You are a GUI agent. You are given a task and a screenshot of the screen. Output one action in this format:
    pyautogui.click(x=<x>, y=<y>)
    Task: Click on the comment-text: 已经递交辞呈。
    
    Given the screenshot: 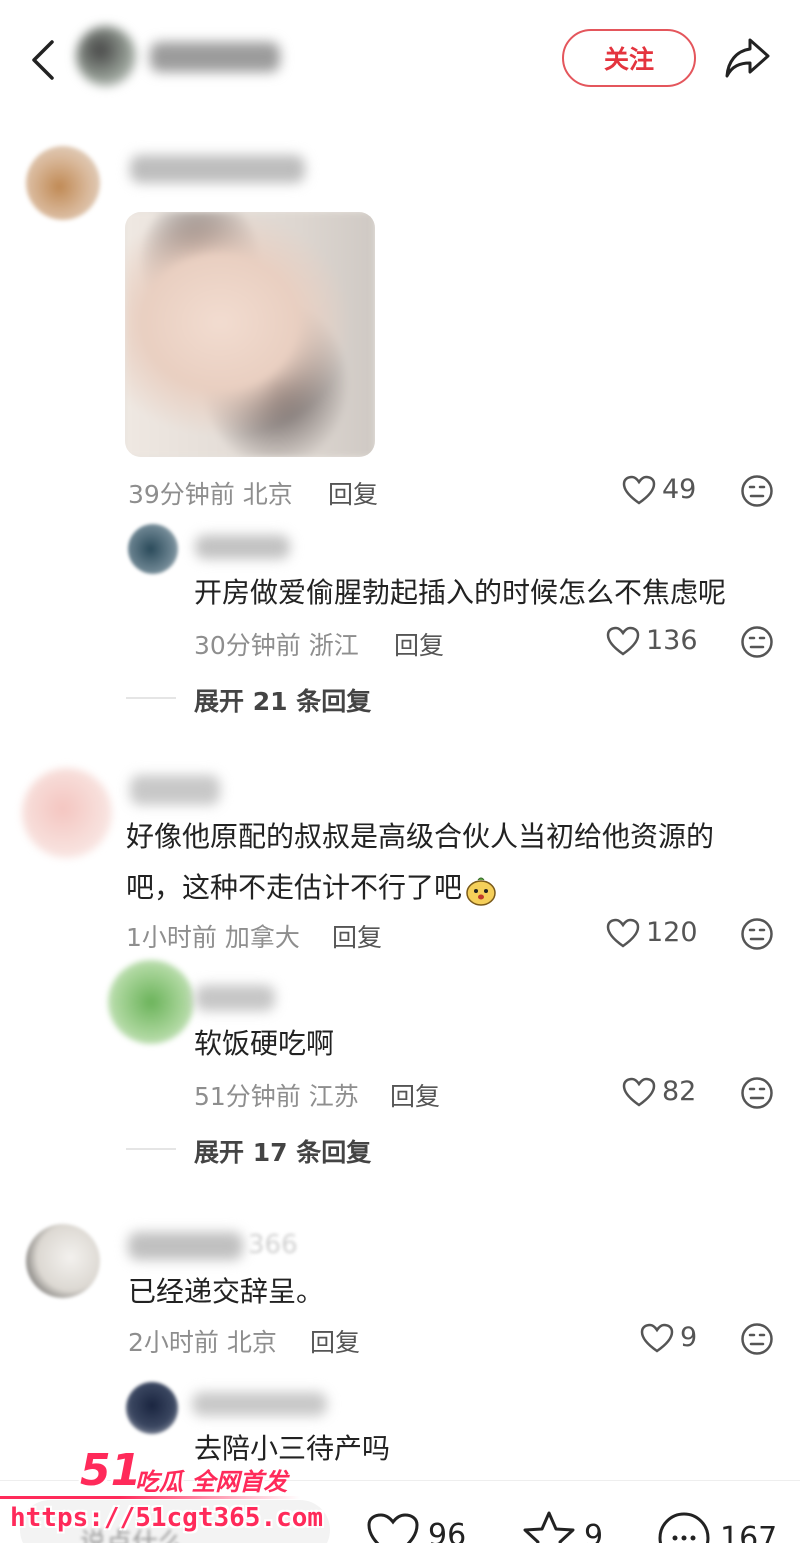 What is the action you would take?
    pyautogui.click(x=226, y=1291)
    